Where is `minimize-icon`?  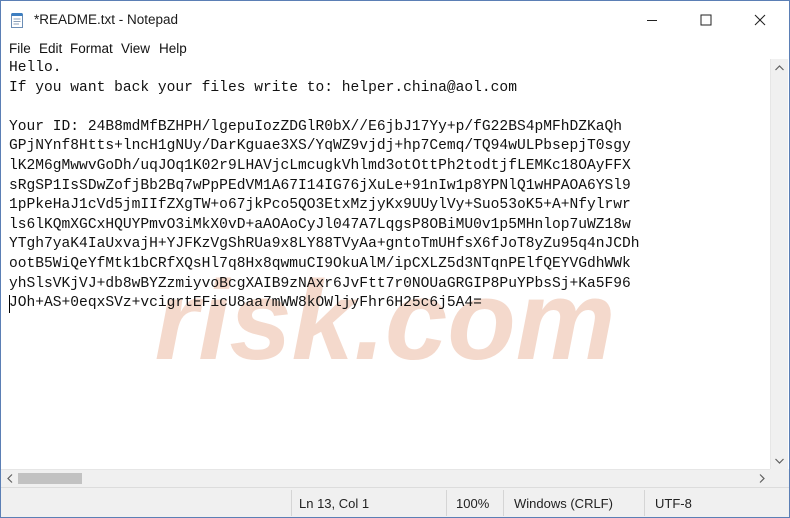
minimize-icon is located at coordinates (652, 20).